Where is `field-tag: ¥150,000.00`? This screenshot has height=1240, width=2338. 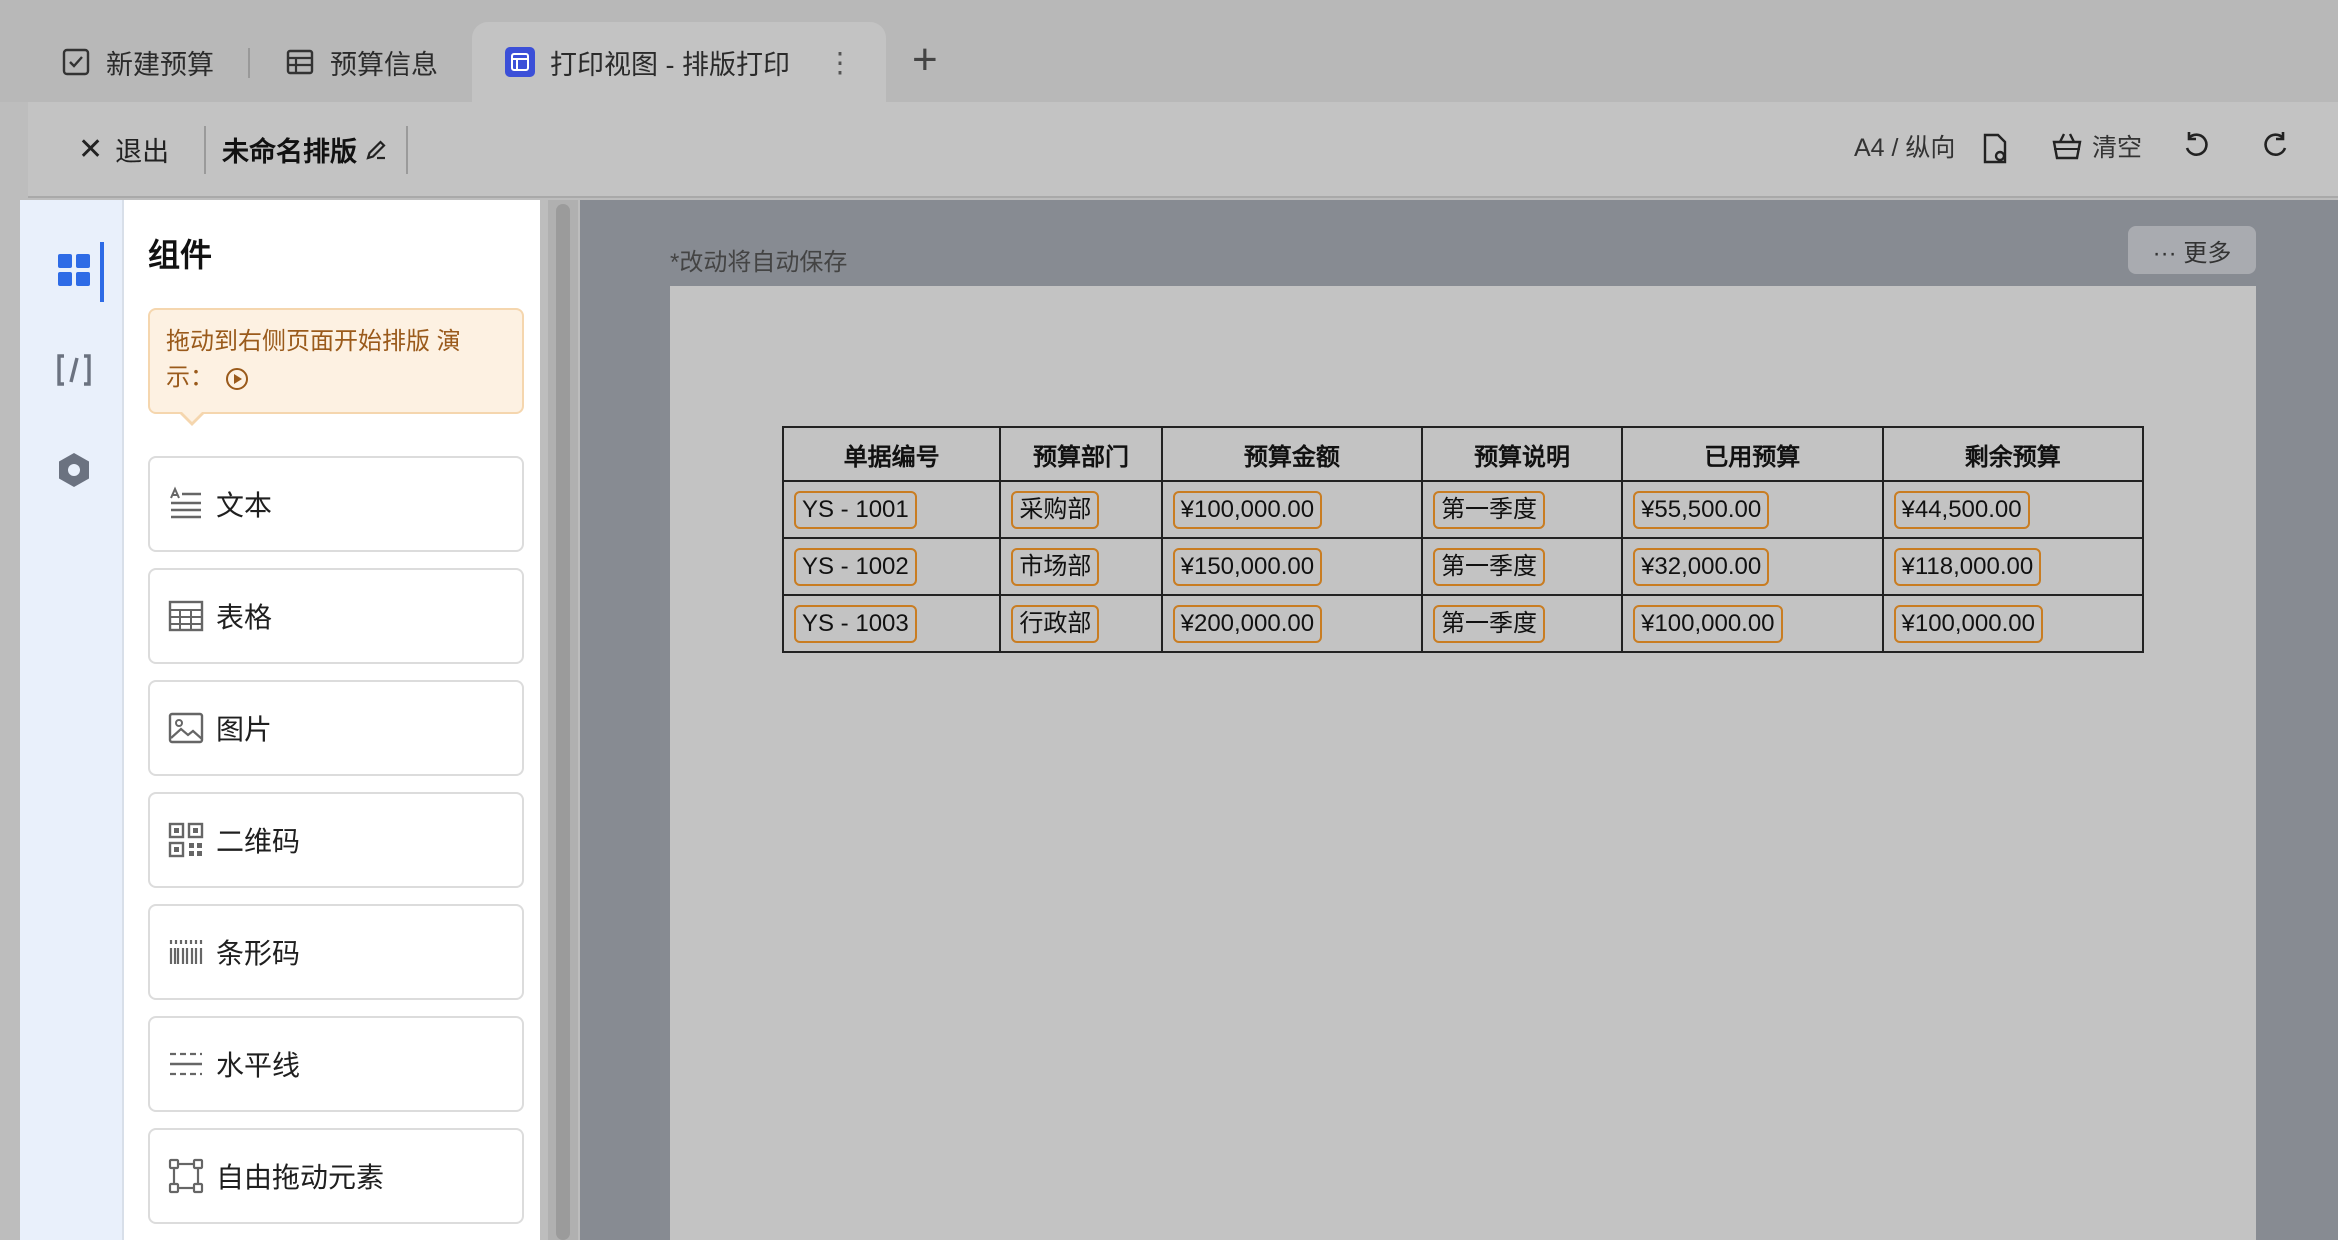
field-tag: ¥150,000.00 is located at coordinates (1247, 566).